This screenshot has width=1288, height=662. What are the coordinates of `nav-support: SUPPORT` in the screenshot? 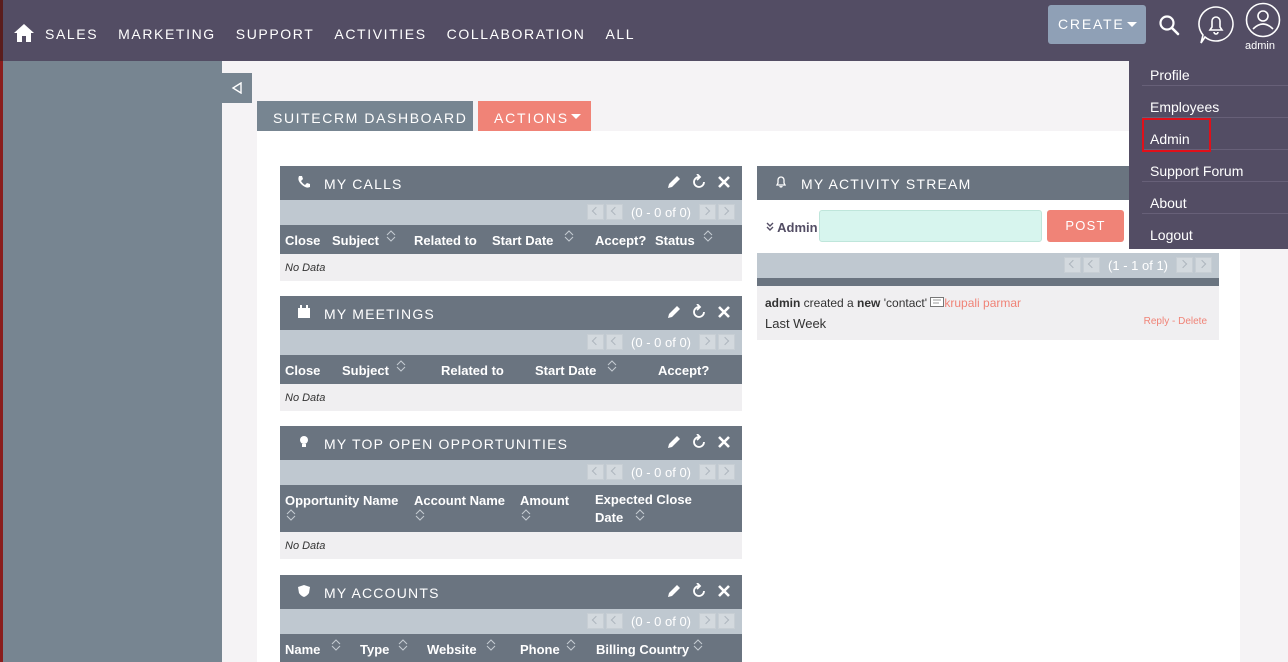 It's located at (275, 34).